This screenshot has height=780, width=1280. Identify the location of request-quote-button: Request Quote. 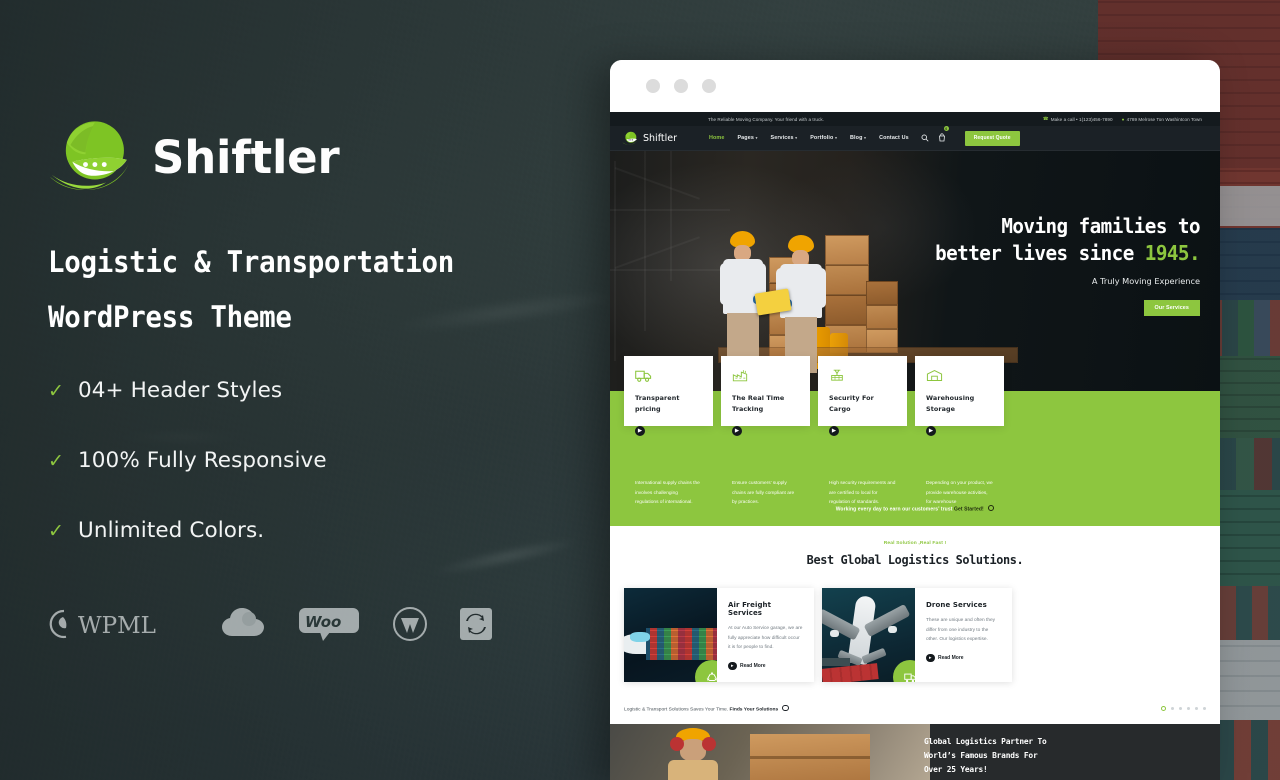
(992, 138).